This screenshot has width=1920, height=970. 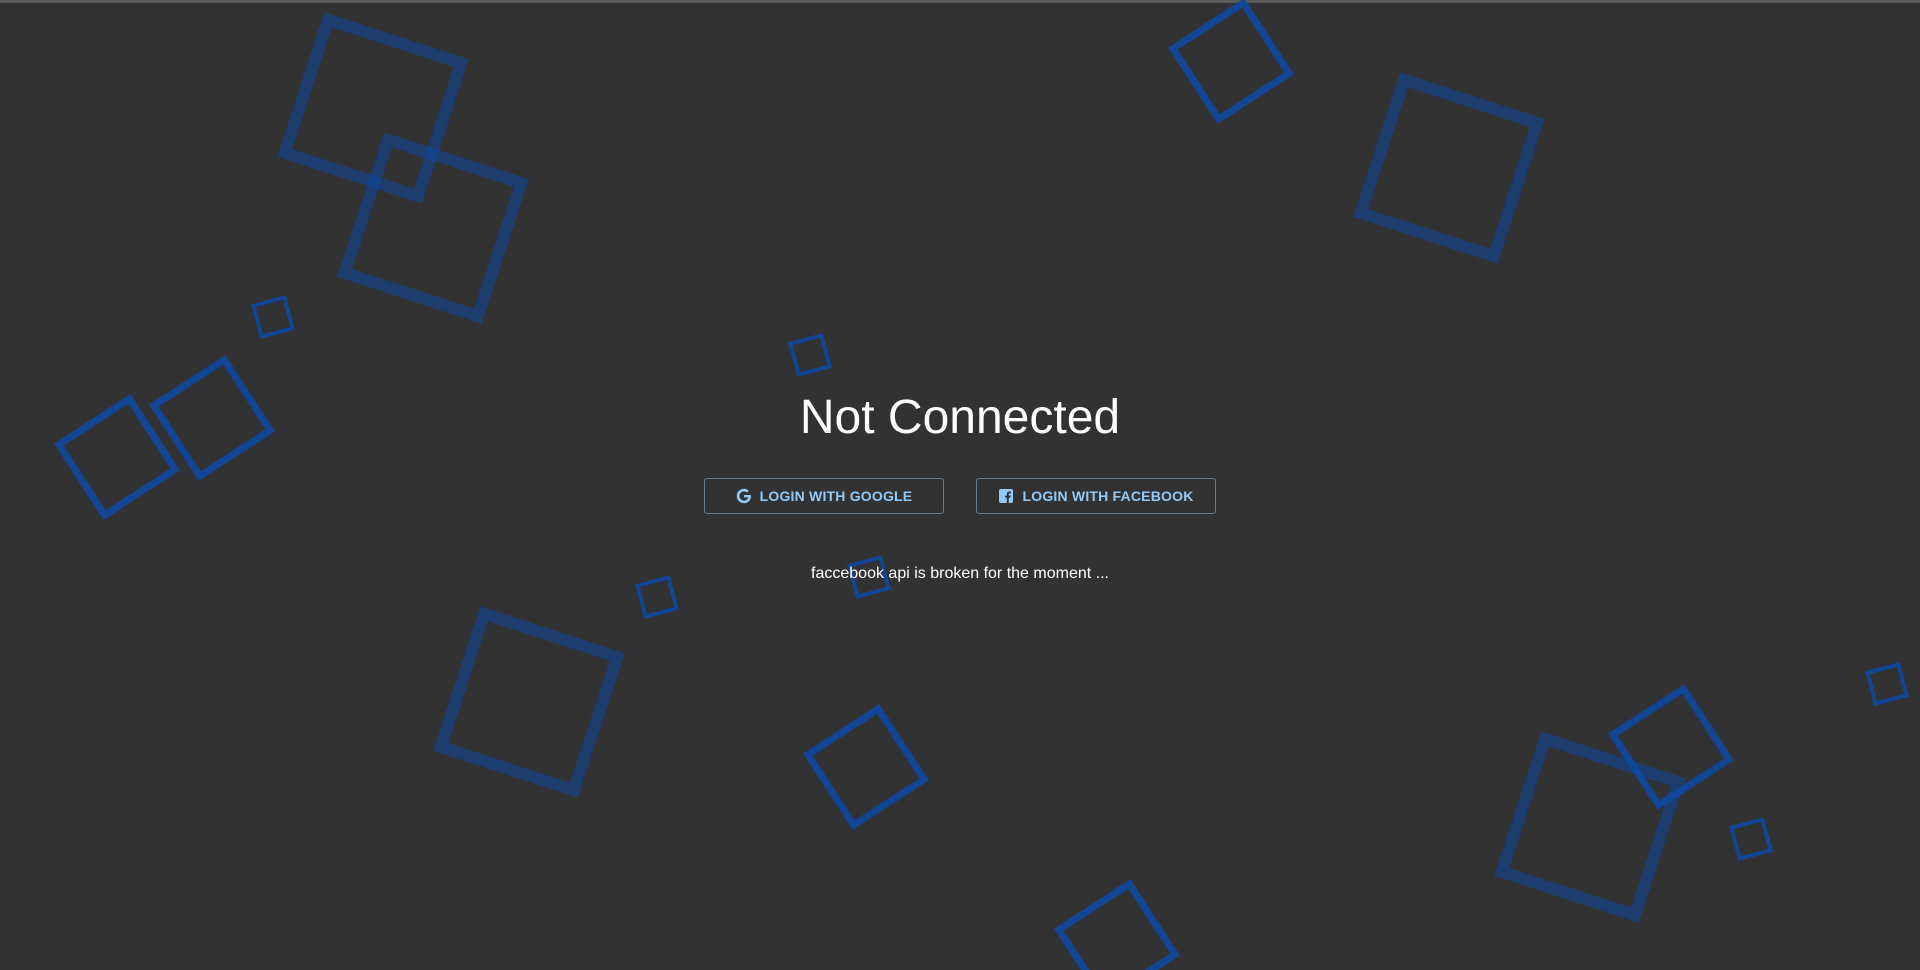 I want to click on login-google-label: LOGIN WITH GOOGLE, so click(x=836, y=496).